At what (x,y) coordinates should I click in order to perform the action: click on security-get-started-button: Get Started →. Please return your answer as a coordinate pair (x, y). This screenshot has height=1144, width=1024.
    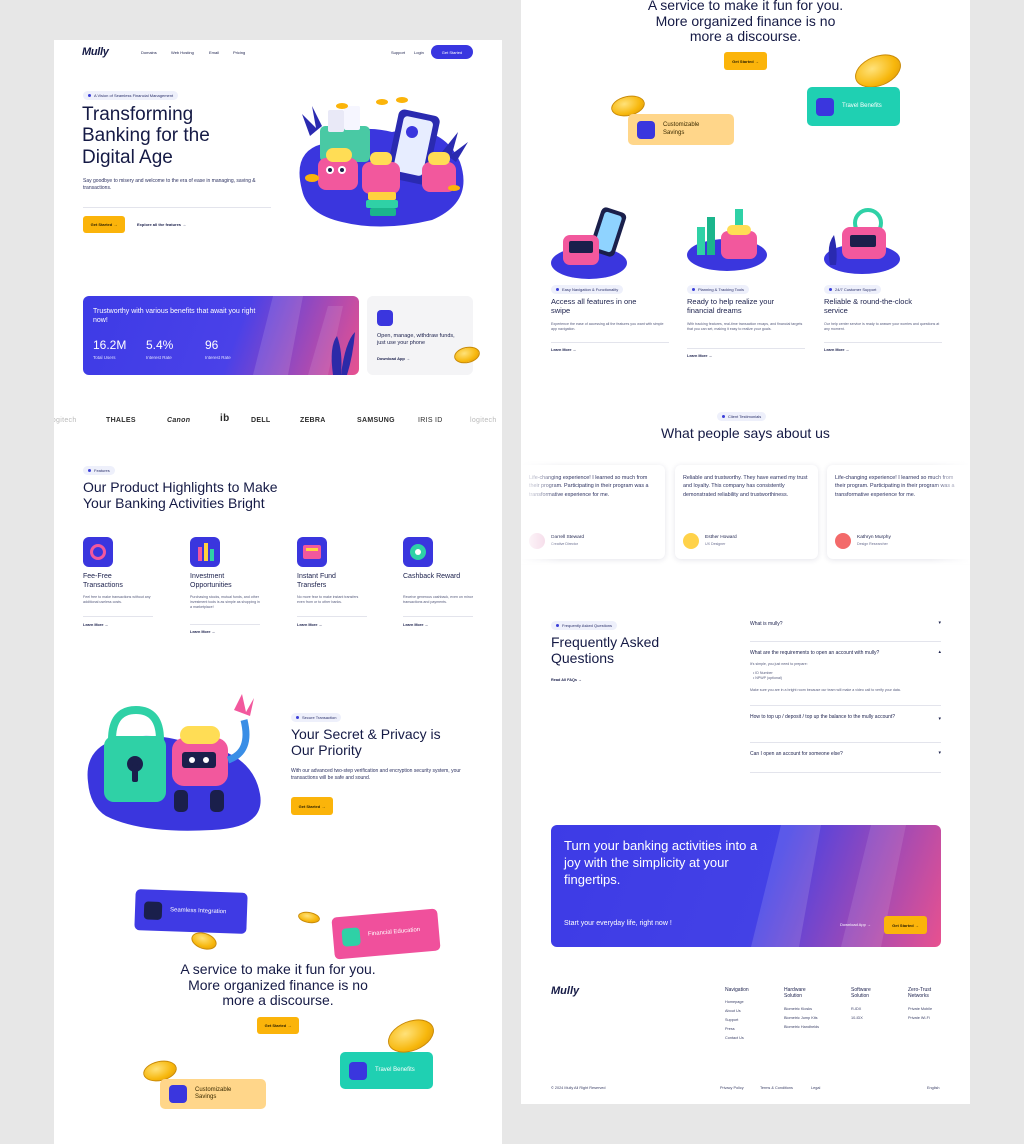
    Looking at the image, I should click on (312, 806).